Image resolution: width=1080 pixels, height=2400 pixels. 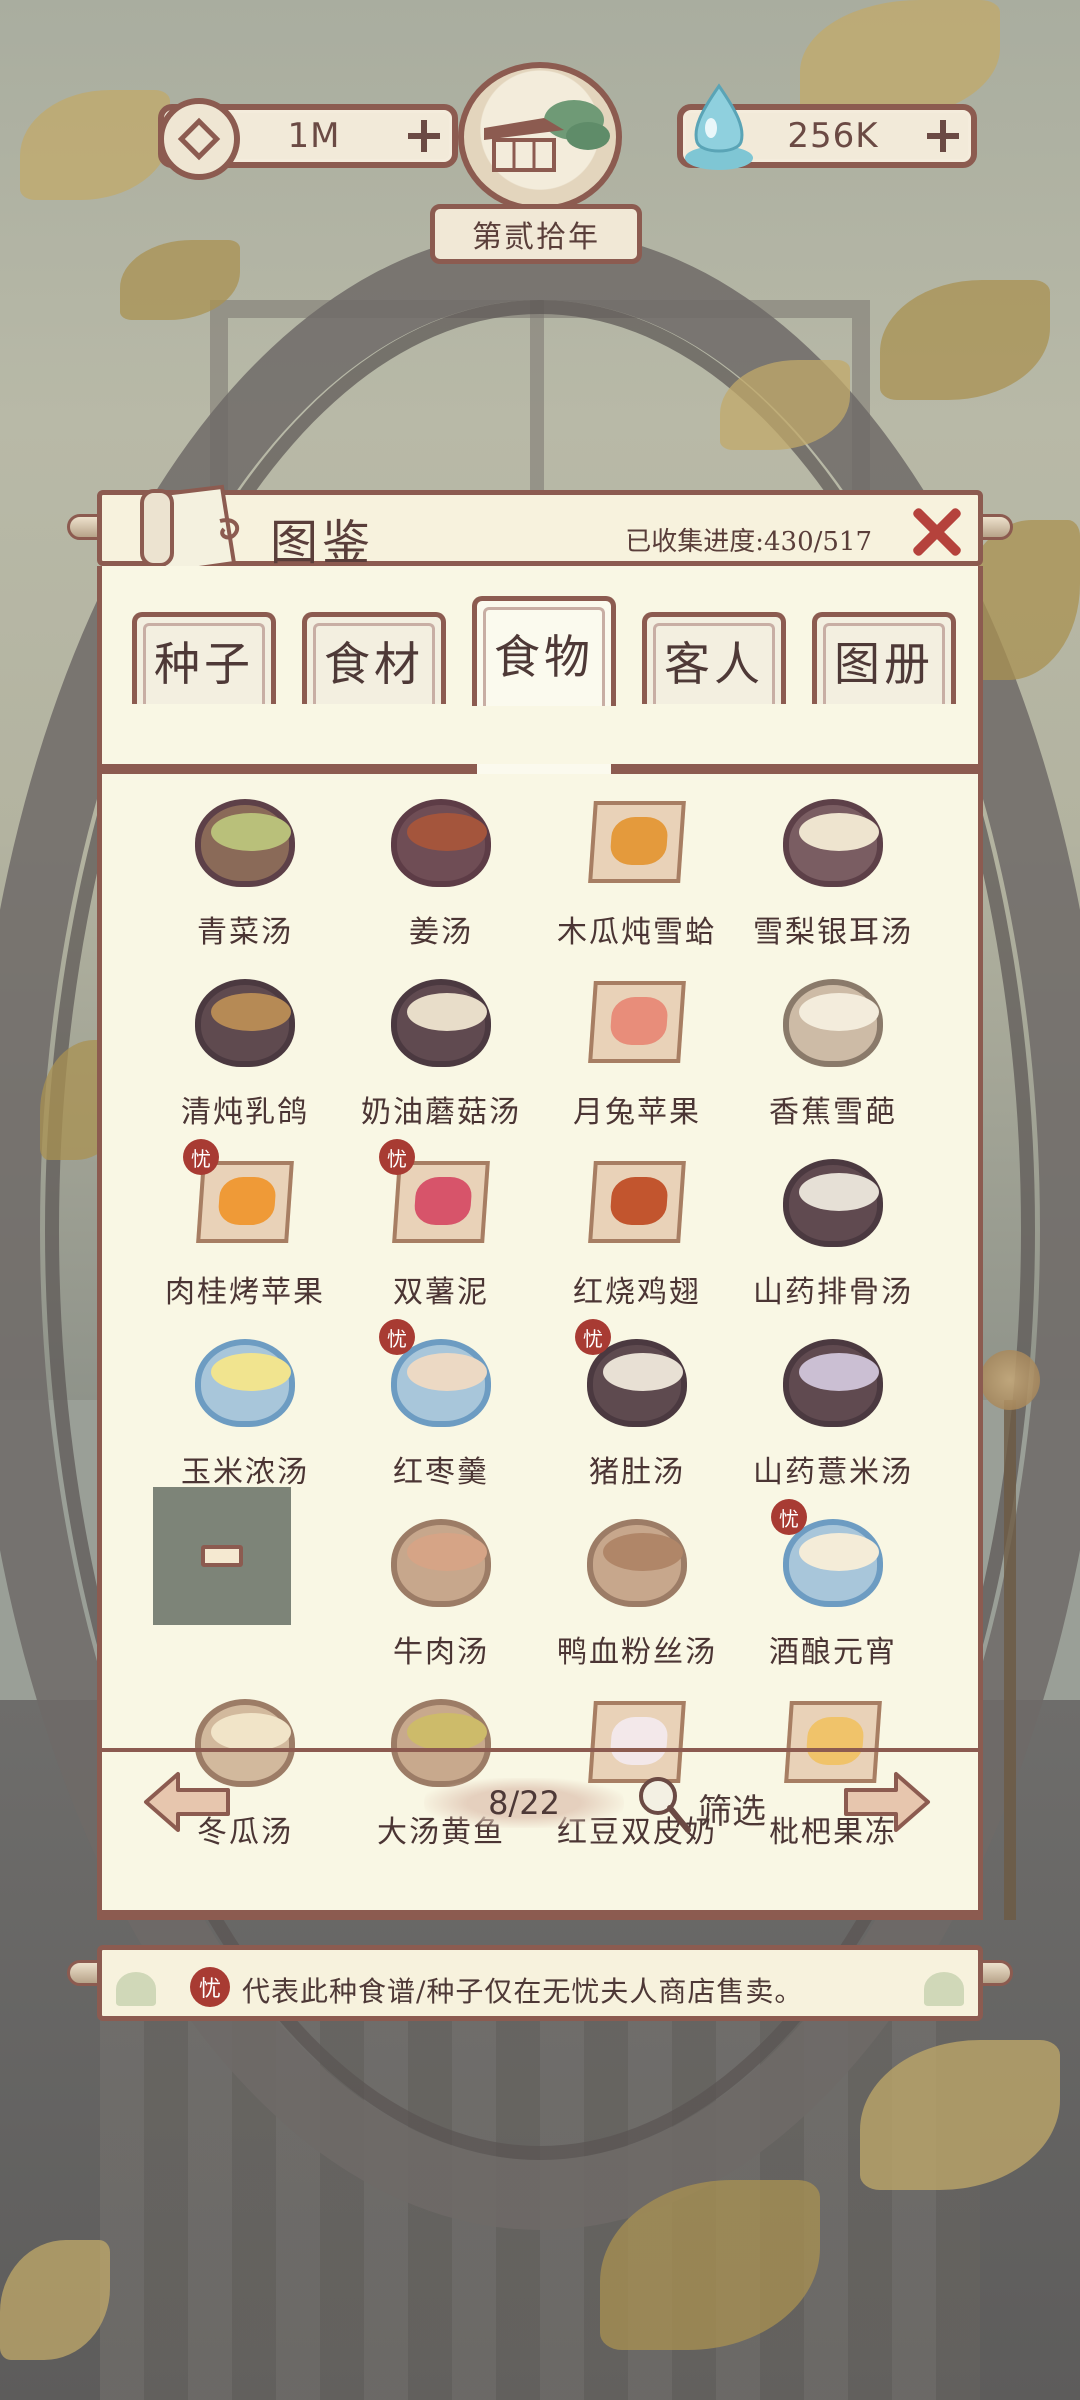 I want to click on food-item: 玉米浓汤, so click(x=245, y=1419).